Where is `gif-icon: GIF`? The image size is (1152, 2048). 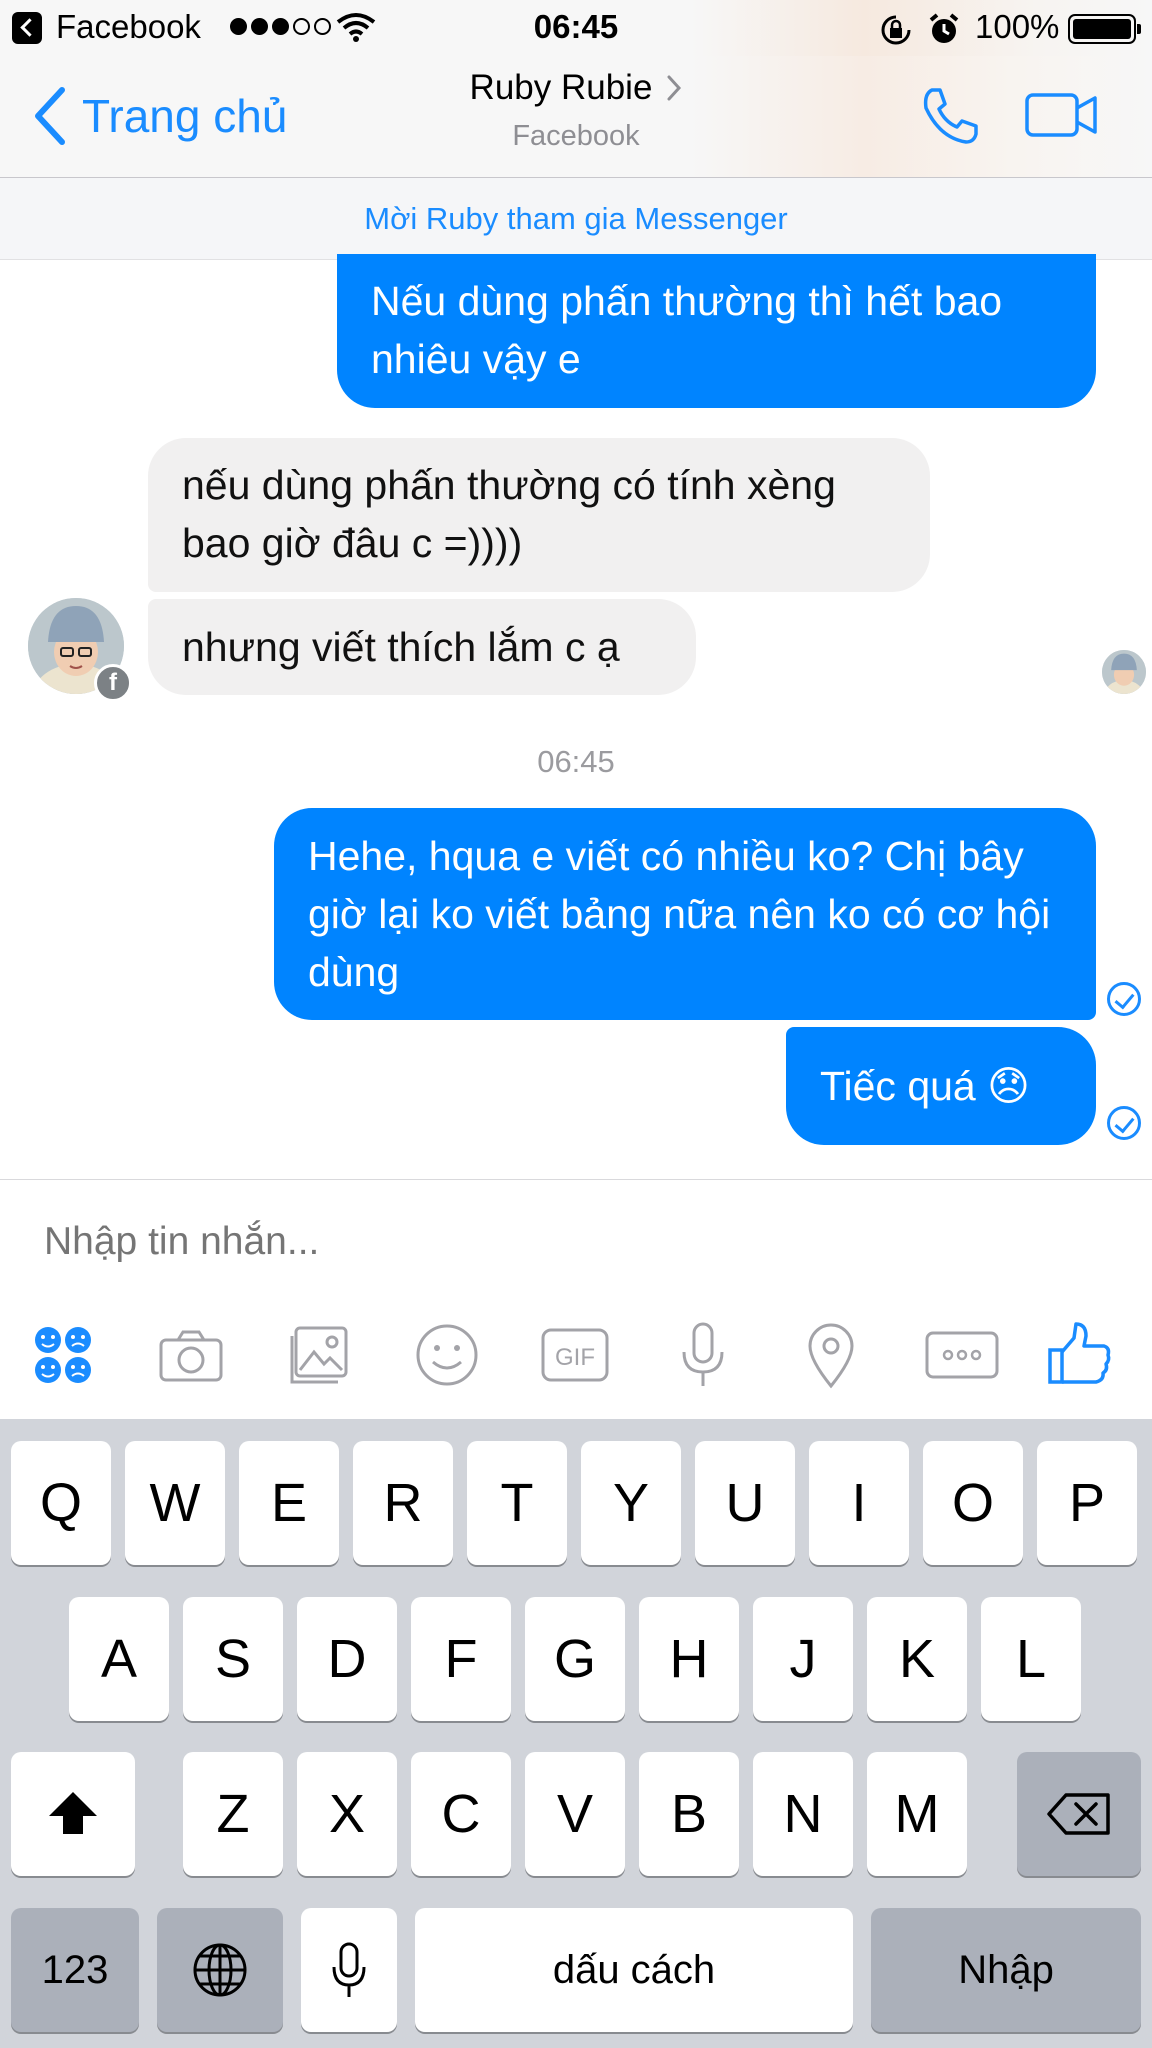
gif-icon: GIF is located at coordinates (575, 1355).